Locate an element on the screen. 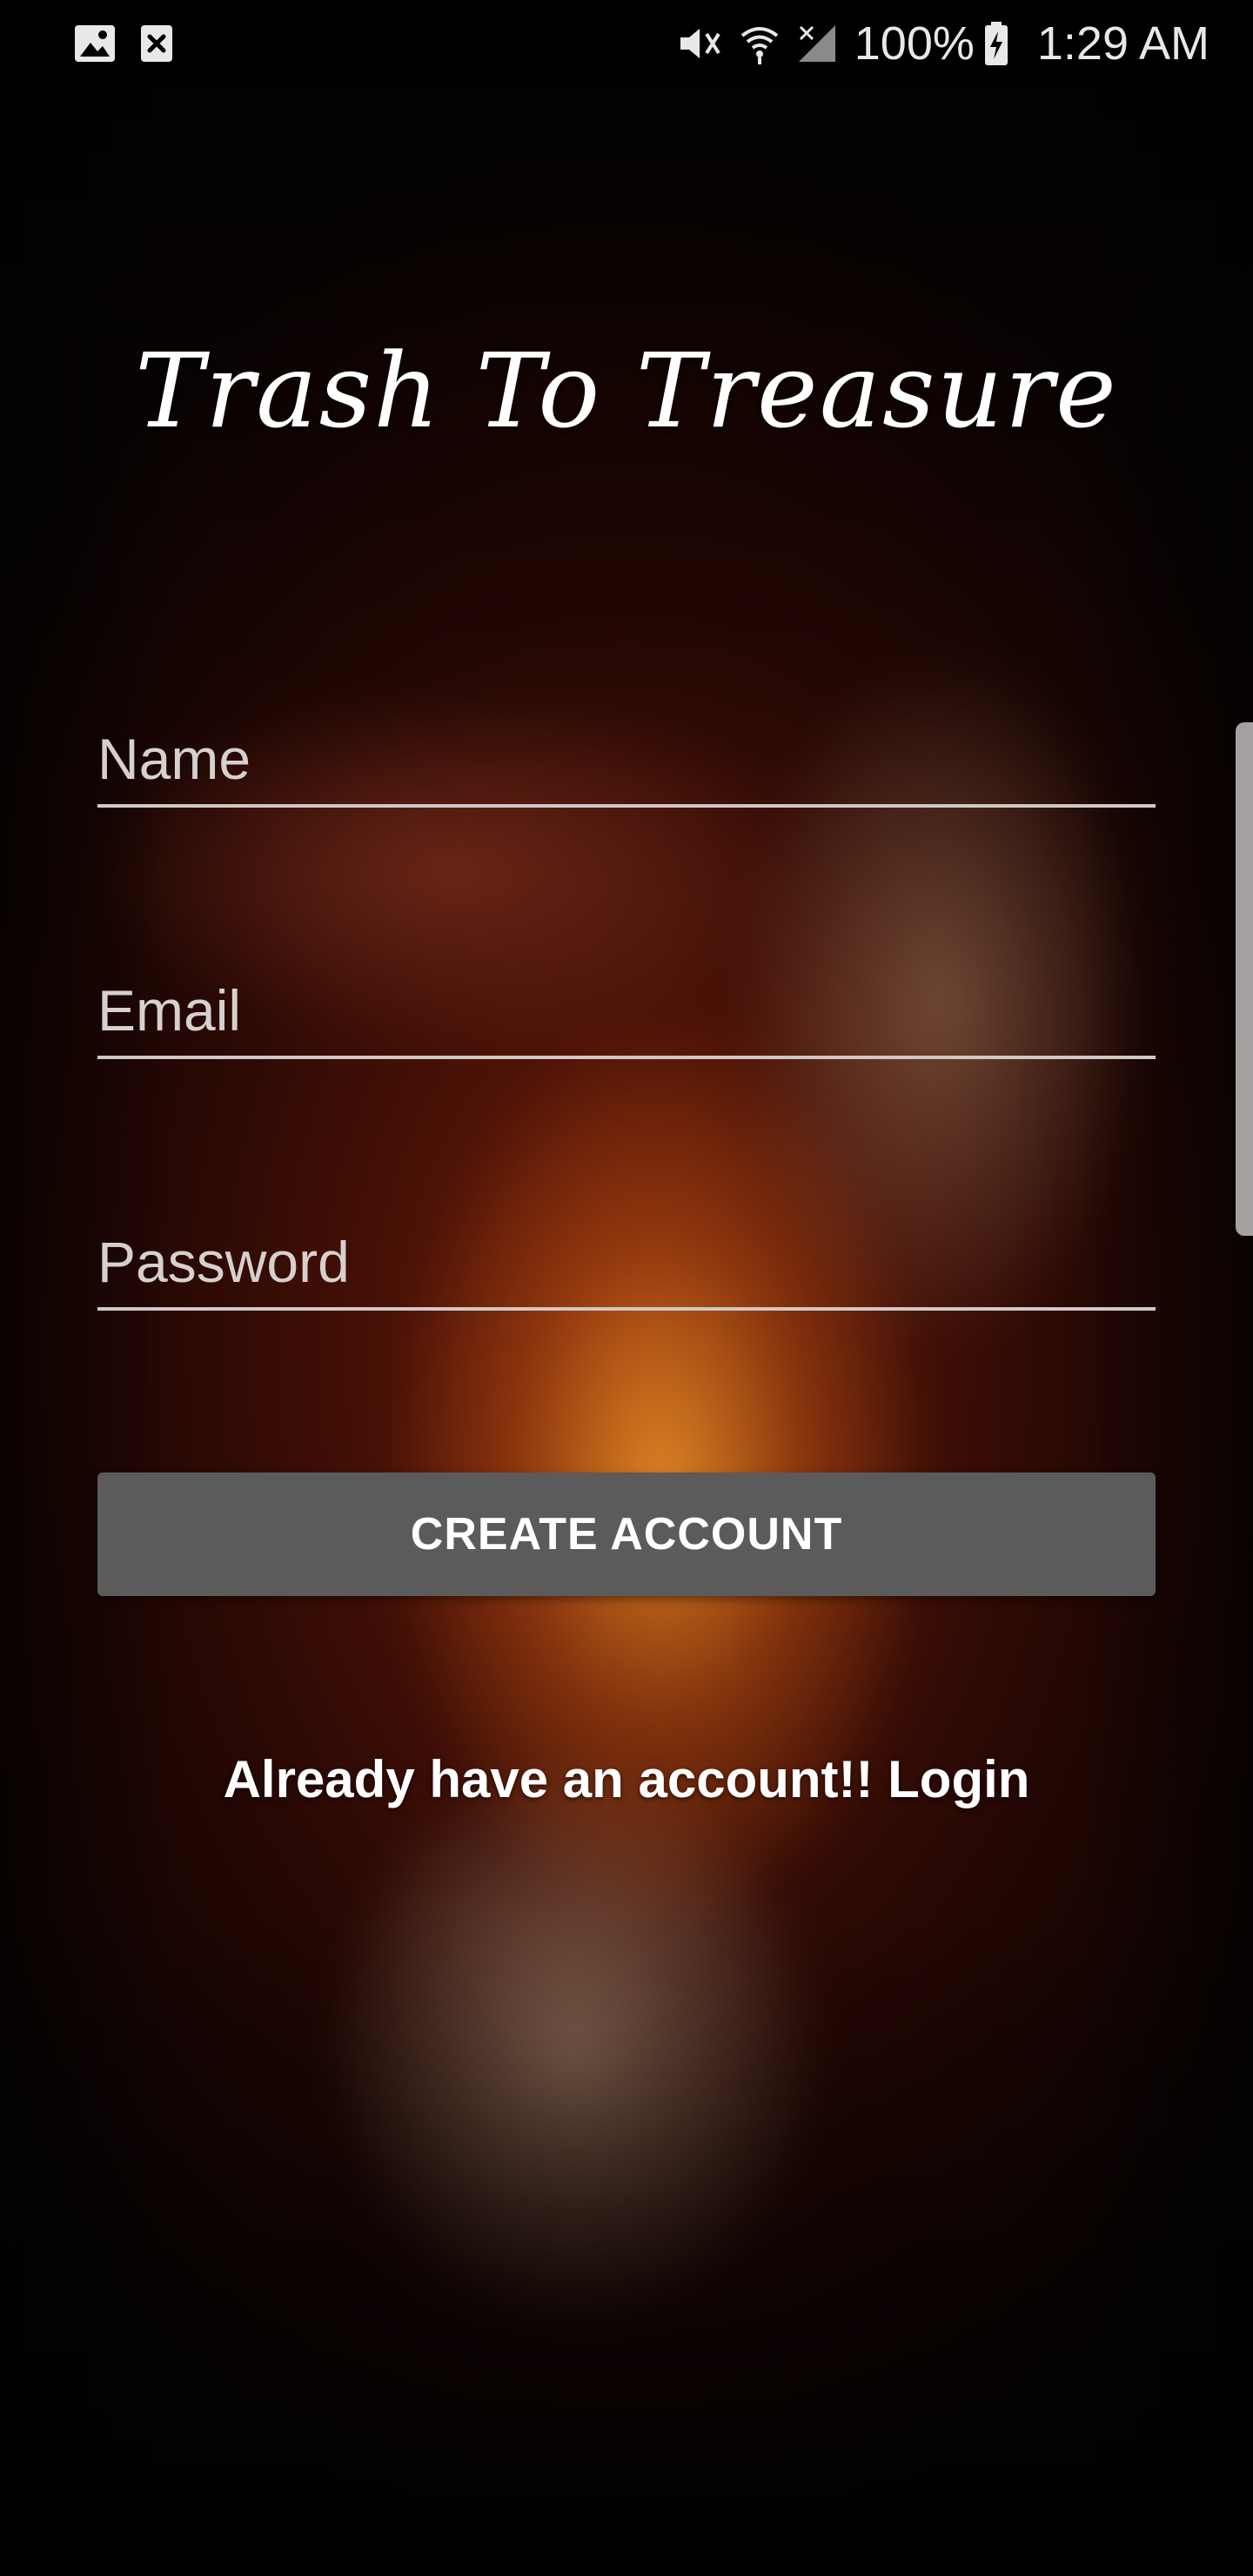 The height and width of the screenshot is (2576, 1253). name-field is located at coordinates (626, 764).